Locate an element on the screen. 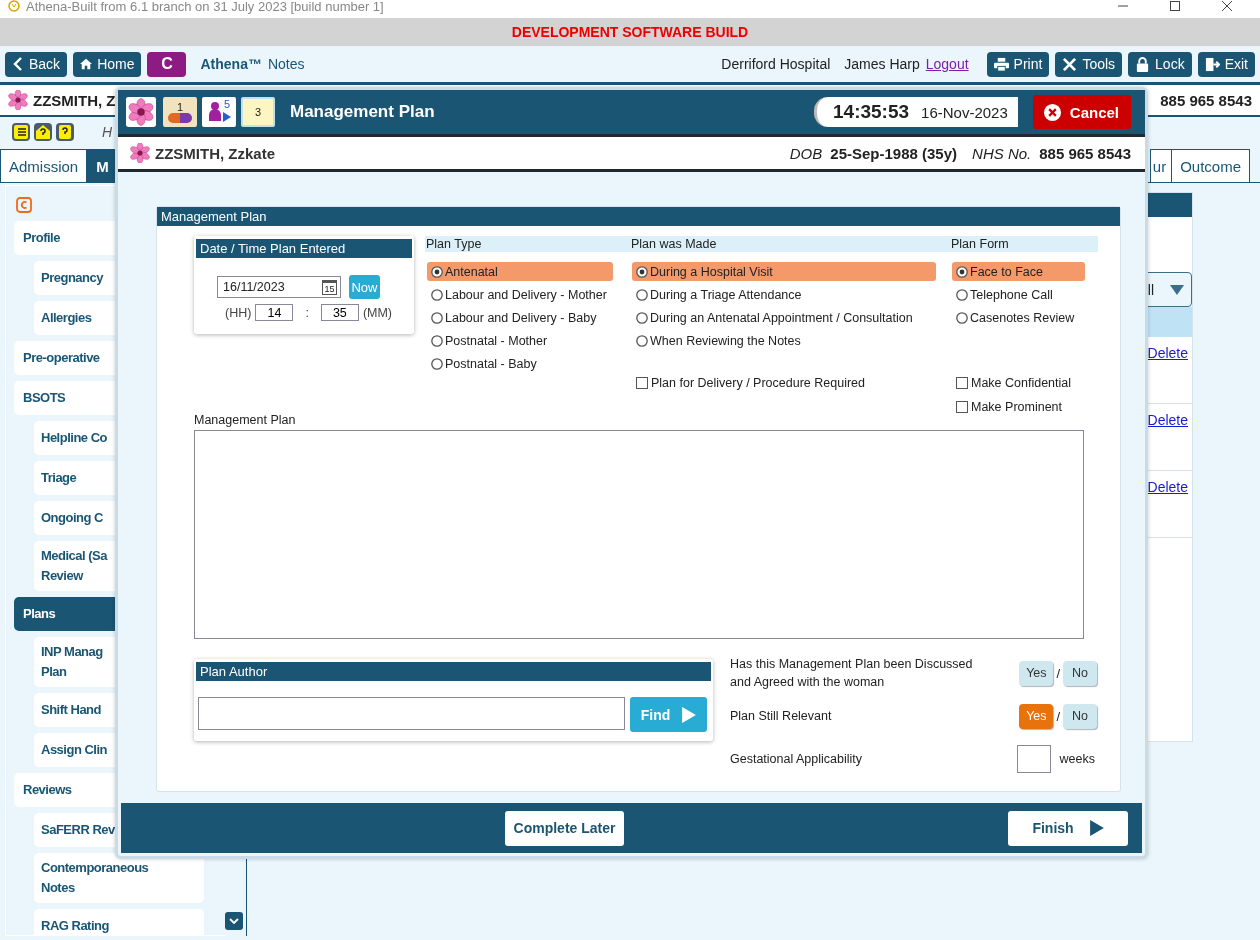 This screenshot has height=940, width=1260. notes-tile: 3 is located at coordinates (258, 112).